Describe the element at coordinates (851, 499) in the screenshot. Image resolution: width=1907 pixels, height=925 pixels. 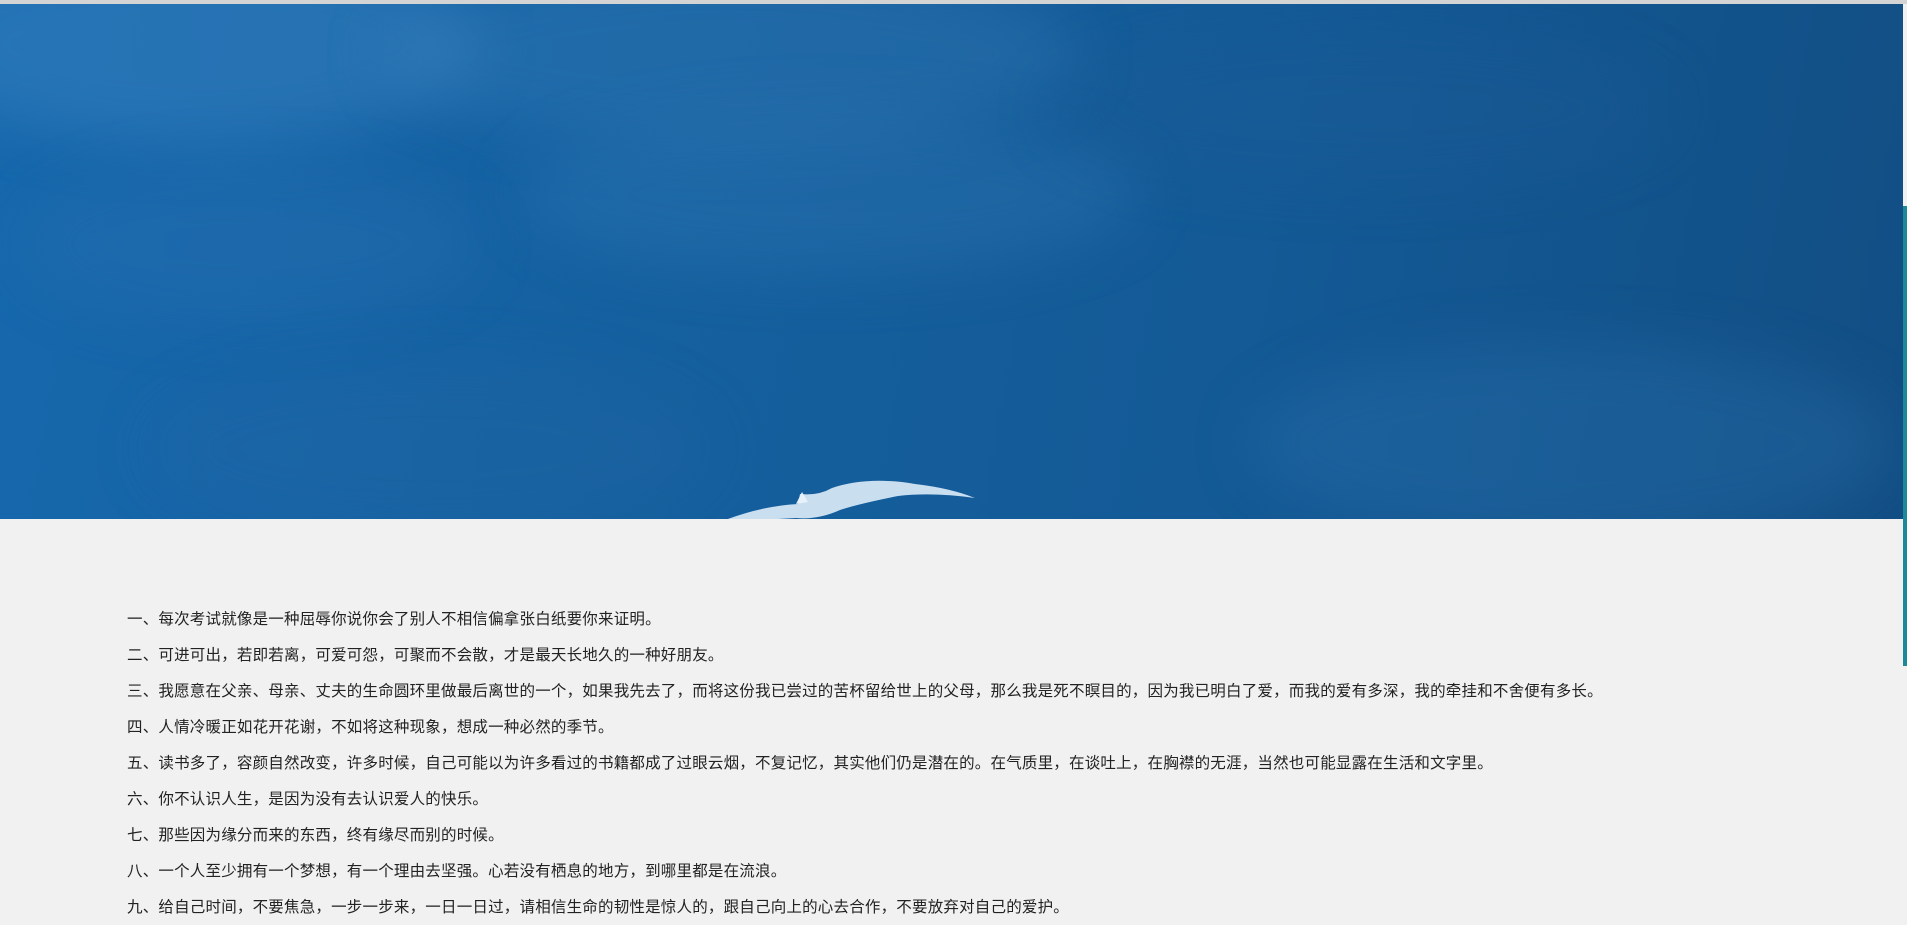
I see `seagull-icon` at that location.